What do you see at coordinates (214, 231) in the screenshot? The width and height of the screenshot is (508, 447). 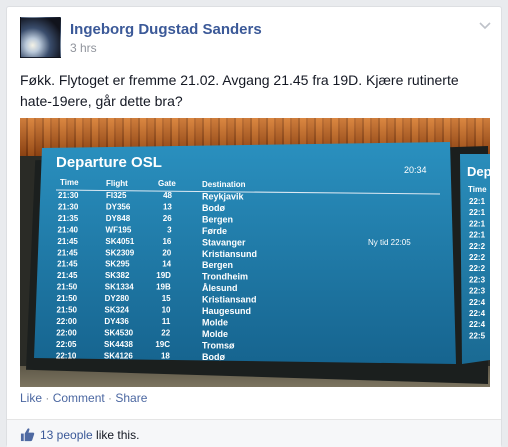 I see `row-destination: Førde` at bounding box center [214, 231].